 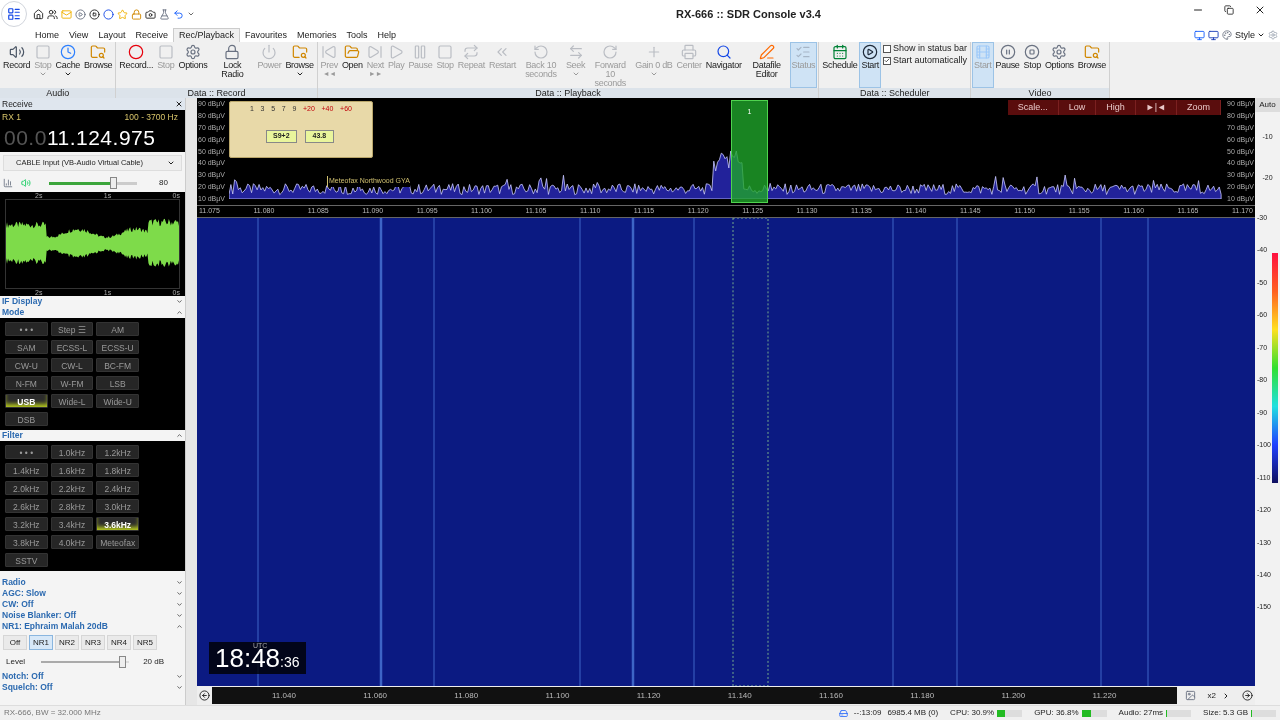 What do you see at coordinates (122, 14) in the screenshot?
I see `star-icon` at bounding box center [122, 14].